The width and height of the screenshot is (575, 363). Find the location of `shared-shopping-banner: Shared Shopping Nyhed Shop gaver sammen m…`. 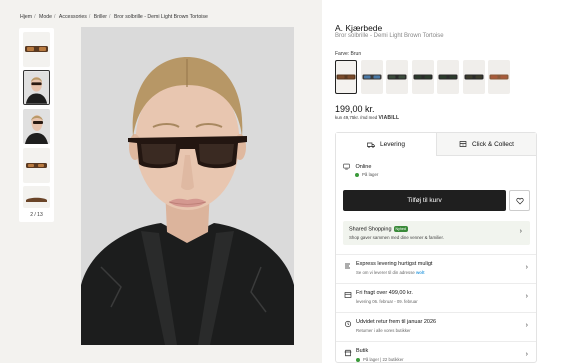

shared-shopping-banner: Shared Shopping Nyhed Shop gaver sammen m… is located at coordinates (436, 233).